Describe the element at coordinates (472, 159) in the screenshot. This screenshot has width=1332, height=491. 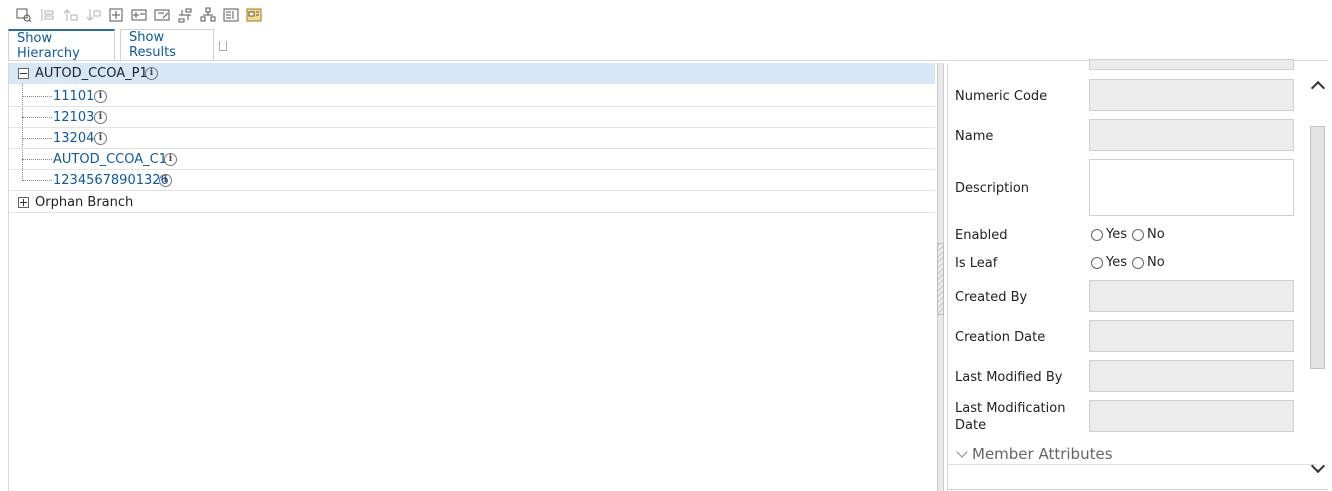
I see `tree-node: AUTOD_CCOA_C1 i` at that location.